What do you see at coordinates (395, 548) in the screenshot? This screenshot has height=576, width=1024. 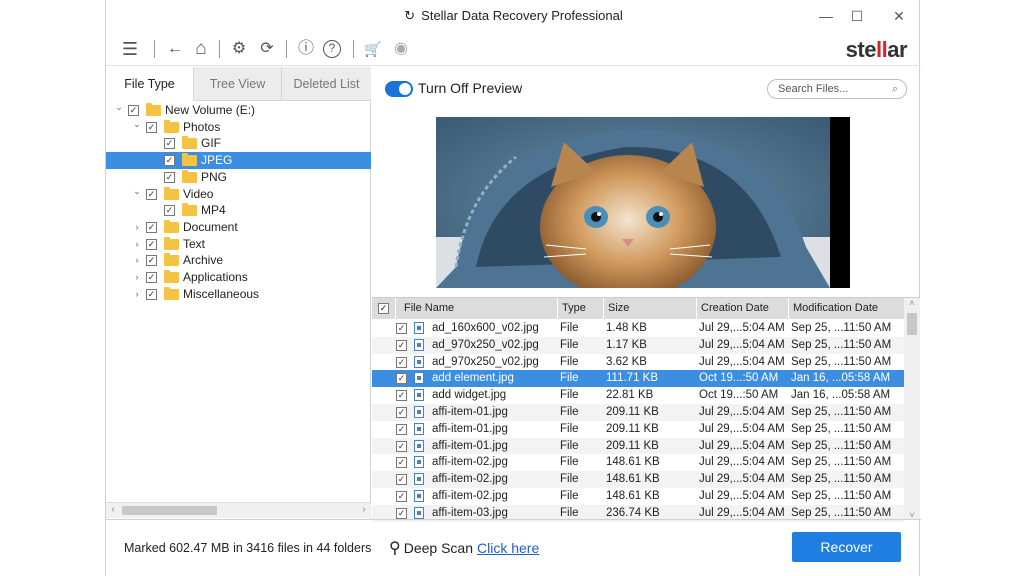 I see `magnifier-icon: ⚲` at bounding box center [395, 548].